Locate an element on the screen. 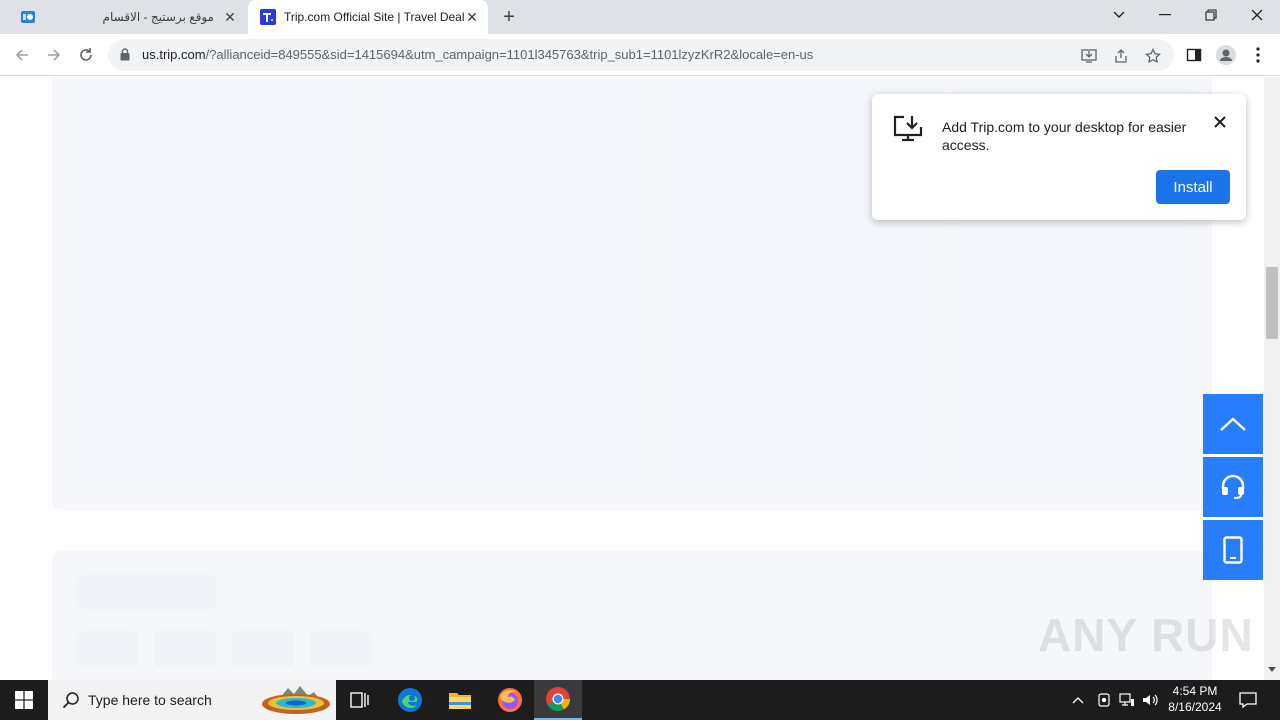 This screenshot has height=720, width=1280. menu-kebab-icon is located at coordinates (1258, 55).